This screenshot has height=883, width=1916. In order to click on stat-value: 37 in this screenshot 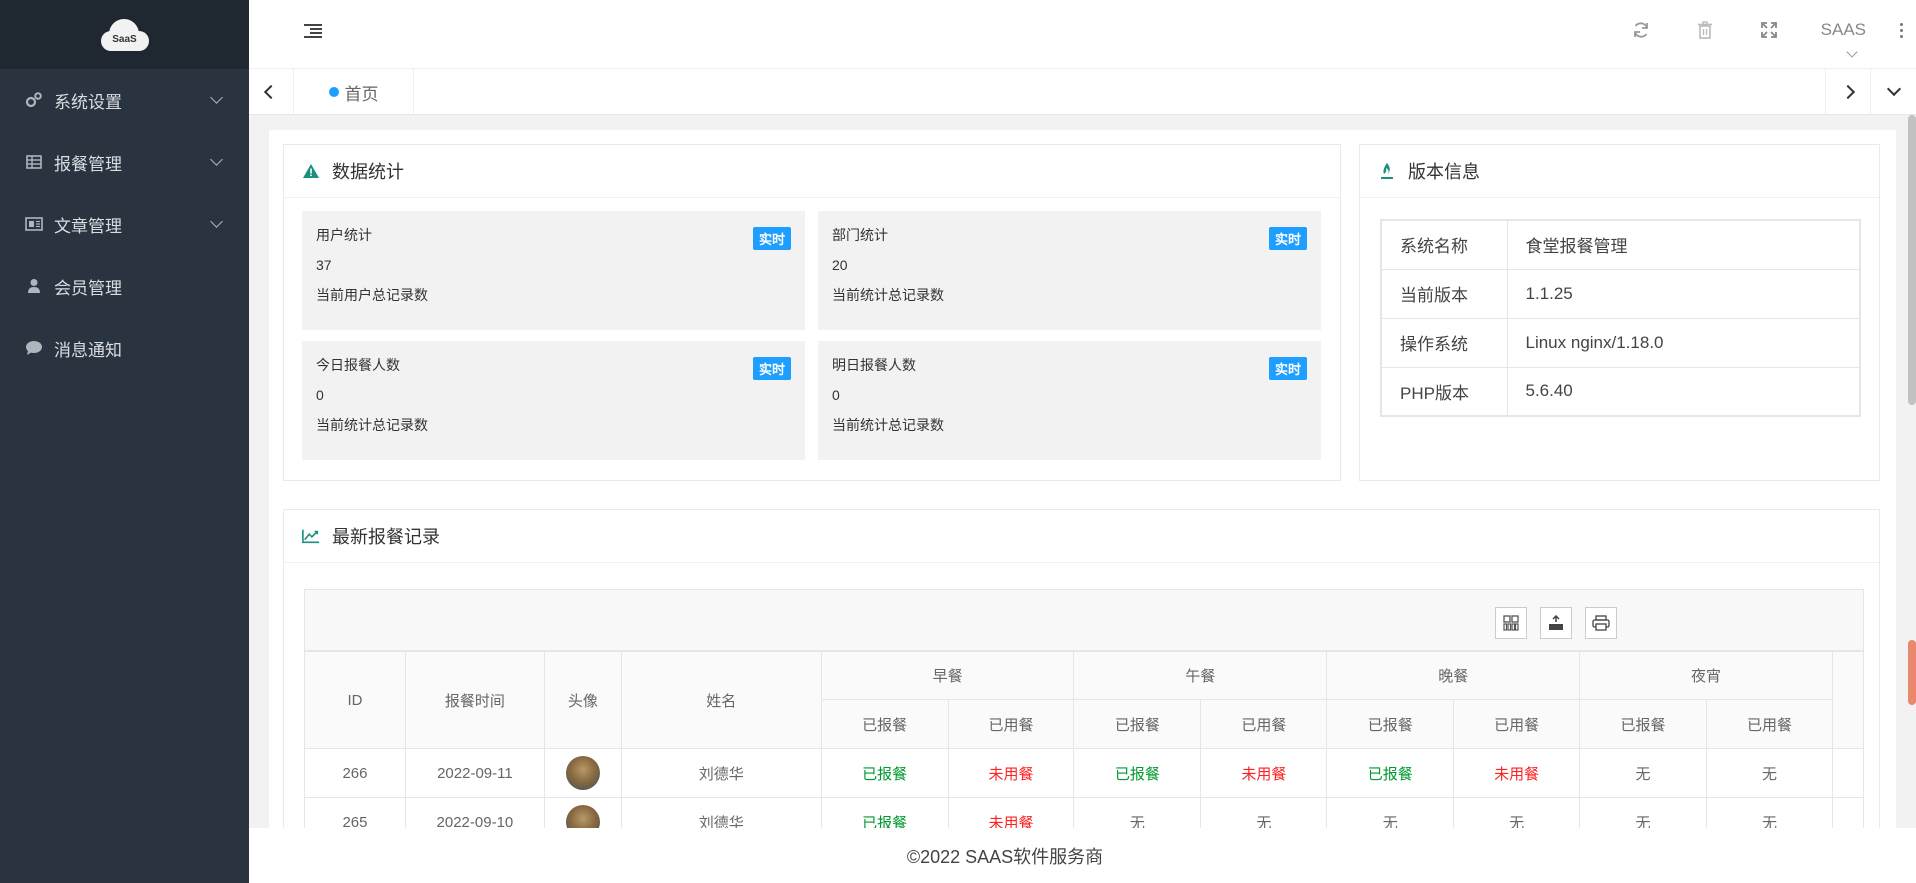, I will do `click(324, 265)`.